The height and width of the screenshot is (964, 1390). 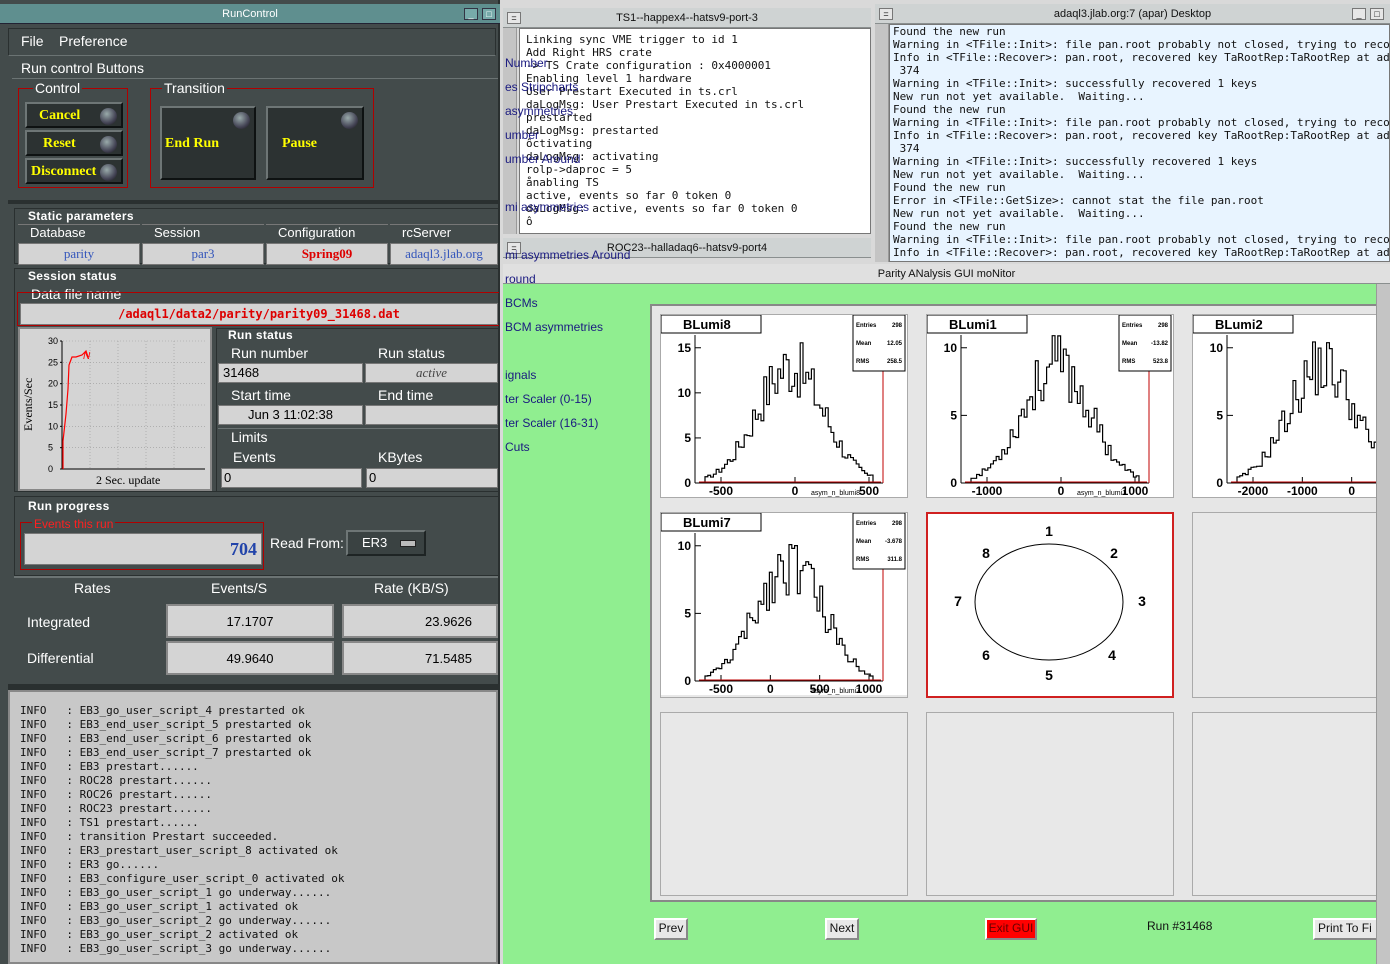 What do you see at coordinates (522, 135) in the screenshot?
I see `panam-menu-item: umber` at bounding box center [522, 135].